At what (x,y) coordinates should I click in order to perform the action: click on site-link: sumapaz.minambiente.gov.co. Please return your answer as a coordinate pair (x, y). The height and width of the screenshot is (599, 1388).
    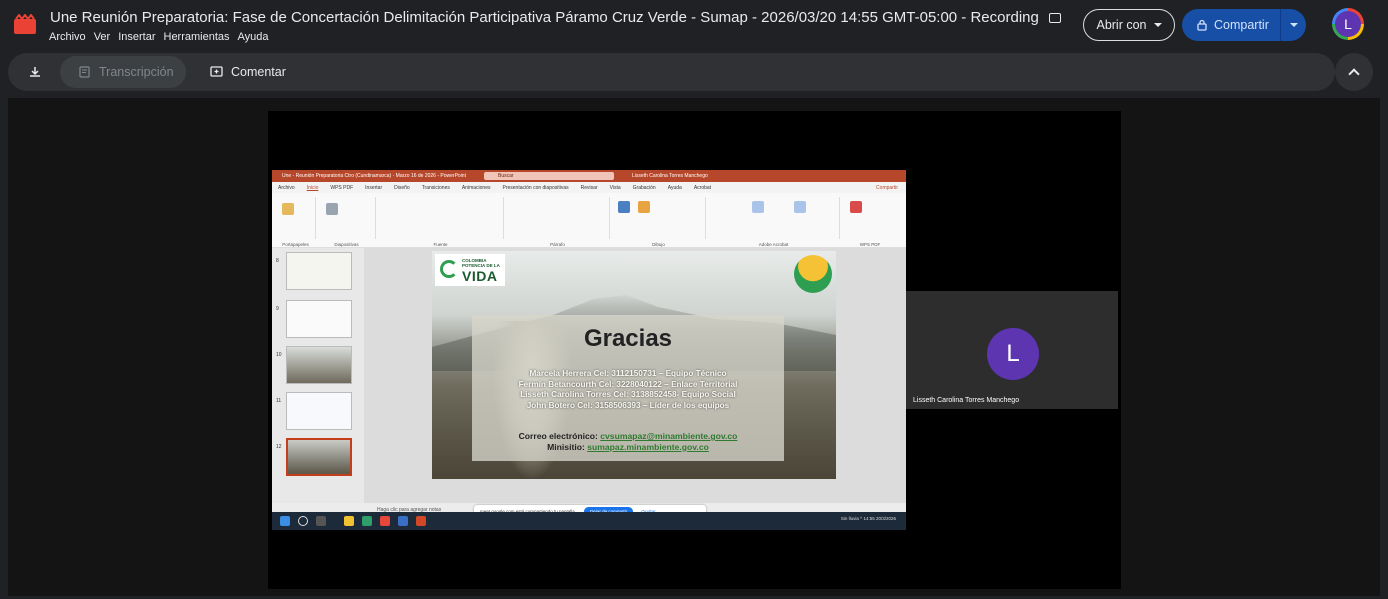
    Looking at the image, I should click on (648, 446).